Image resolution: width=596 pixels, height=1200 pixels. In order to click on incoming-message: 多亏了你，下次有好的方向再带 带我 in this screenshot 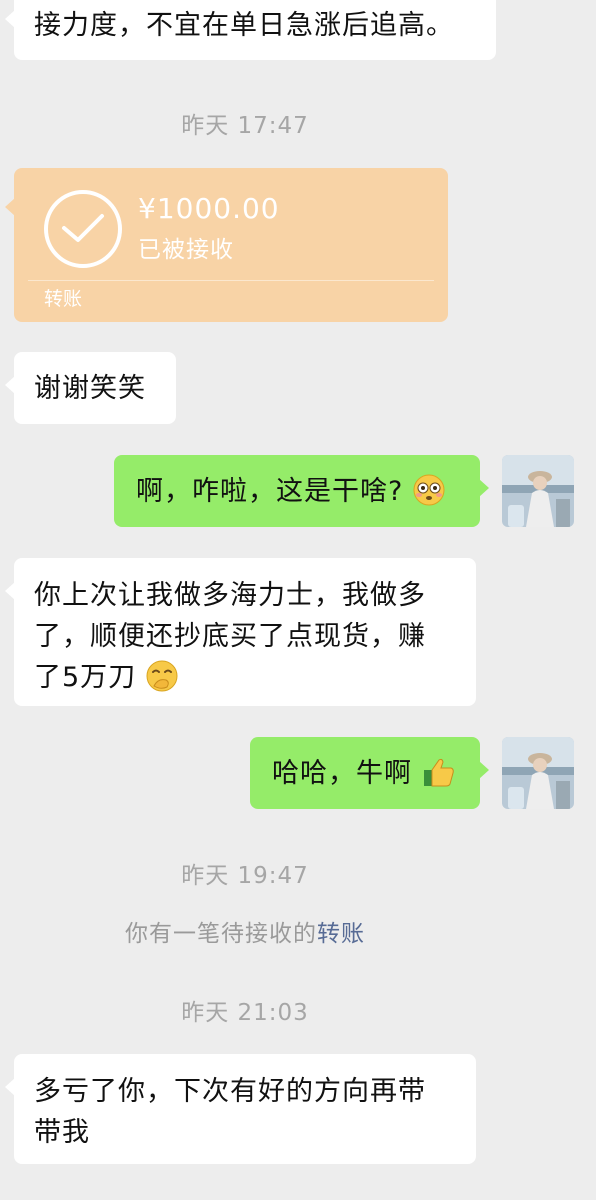, I will do `click(240, 1109)`.